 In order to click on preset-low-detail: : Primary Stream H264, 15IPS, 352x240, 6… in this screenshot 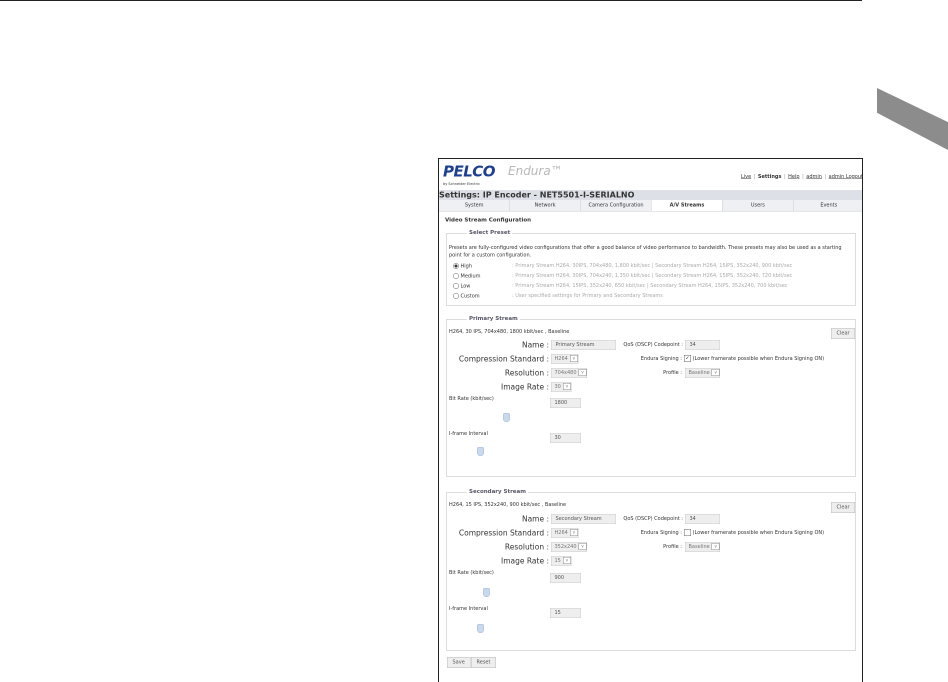, I will do `click(650, 286)`.